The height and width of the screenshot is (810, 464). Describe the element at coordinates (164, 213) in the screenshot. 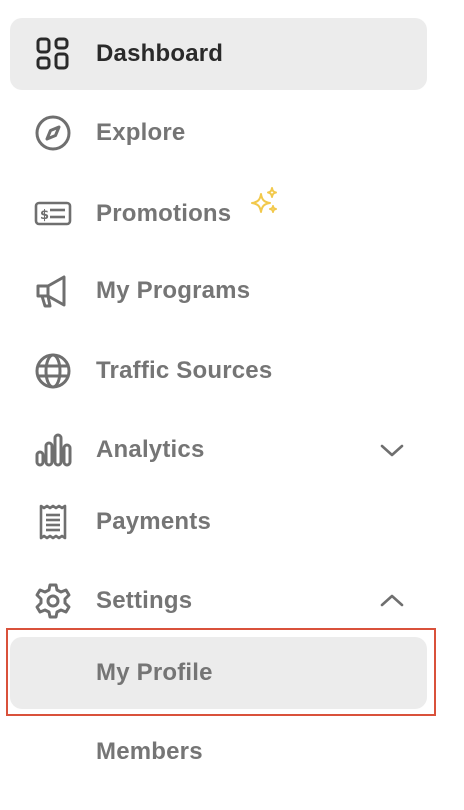

I see `sidebar-item-label: Promotions` at that location.